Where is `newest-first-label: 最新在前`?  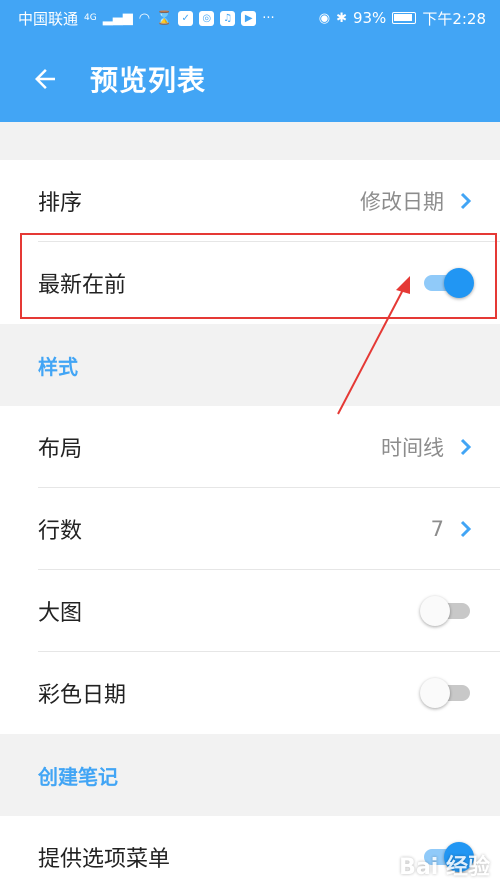 newest-first-label: 最新在前 is located at coordinates (82, 285).